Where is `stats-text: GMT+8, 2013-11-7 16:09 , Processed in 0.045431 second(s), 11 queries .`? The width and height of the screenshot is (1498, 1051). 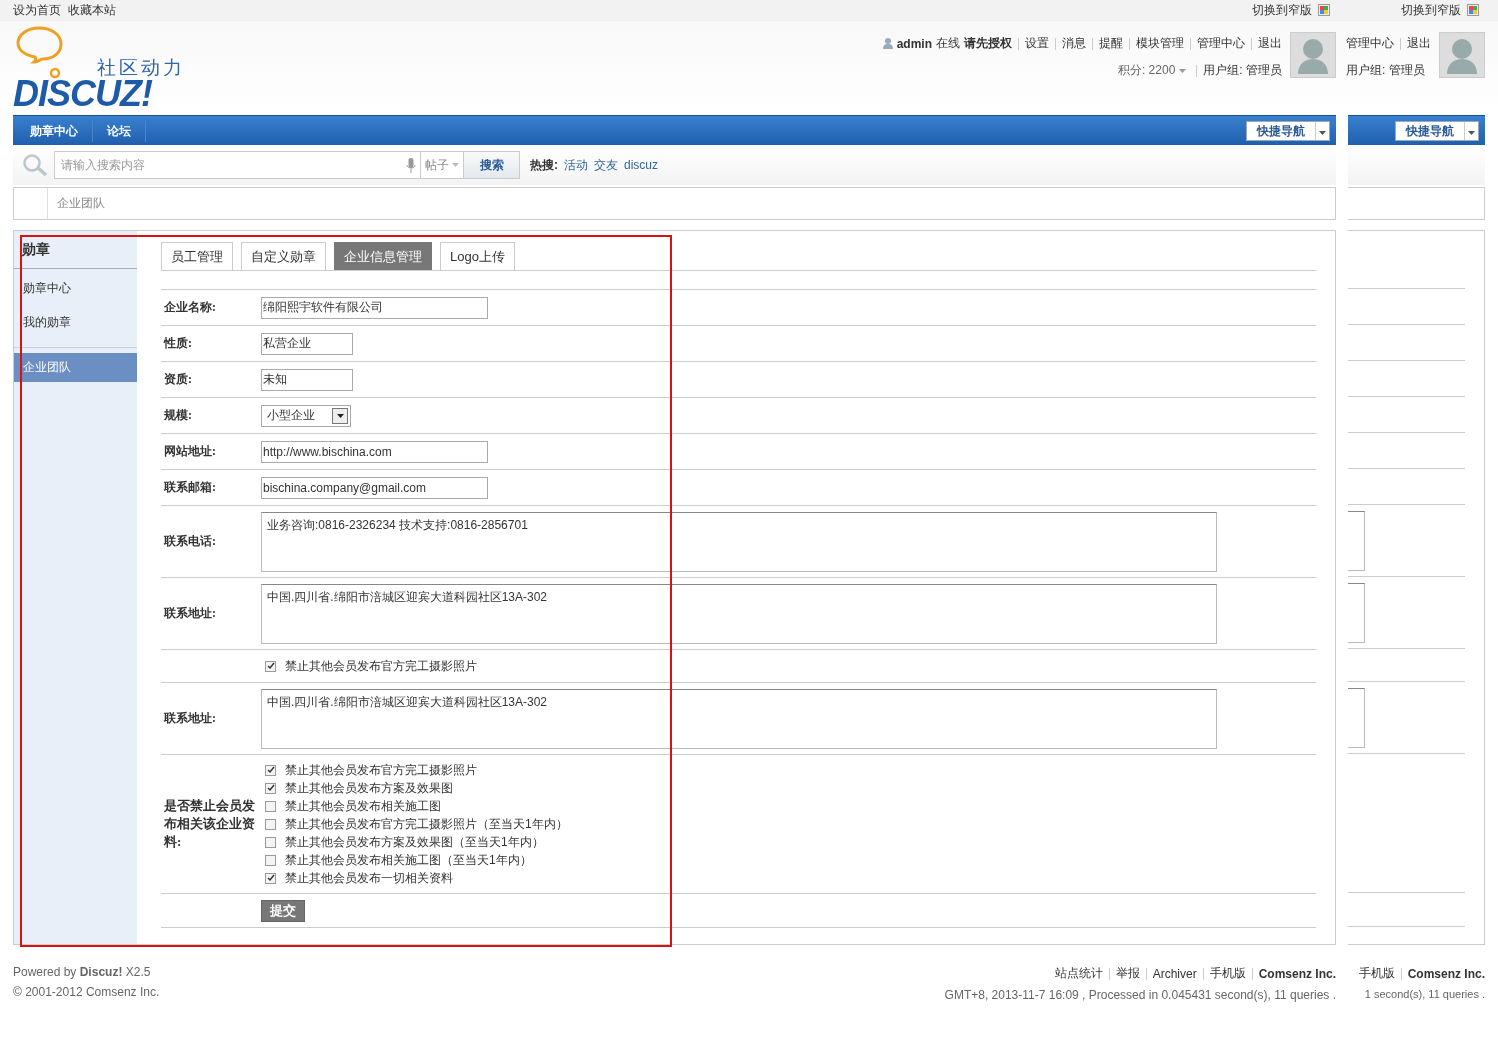 stats-text: GMT+8, 2013-11-7 16:09 , Processed in 0.045431 second(s), 11 queries . is located at coordinates (1140, 995).